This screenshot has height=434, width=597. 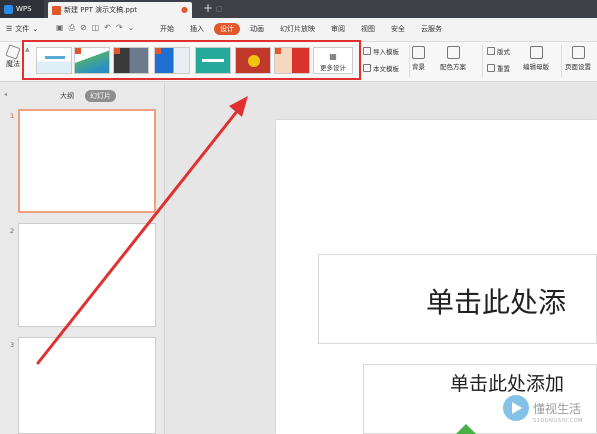 What do you see at coordinates (60, 28) in the screenshot?
I see `save-icon: ▣` at bounding box center [60, 28].